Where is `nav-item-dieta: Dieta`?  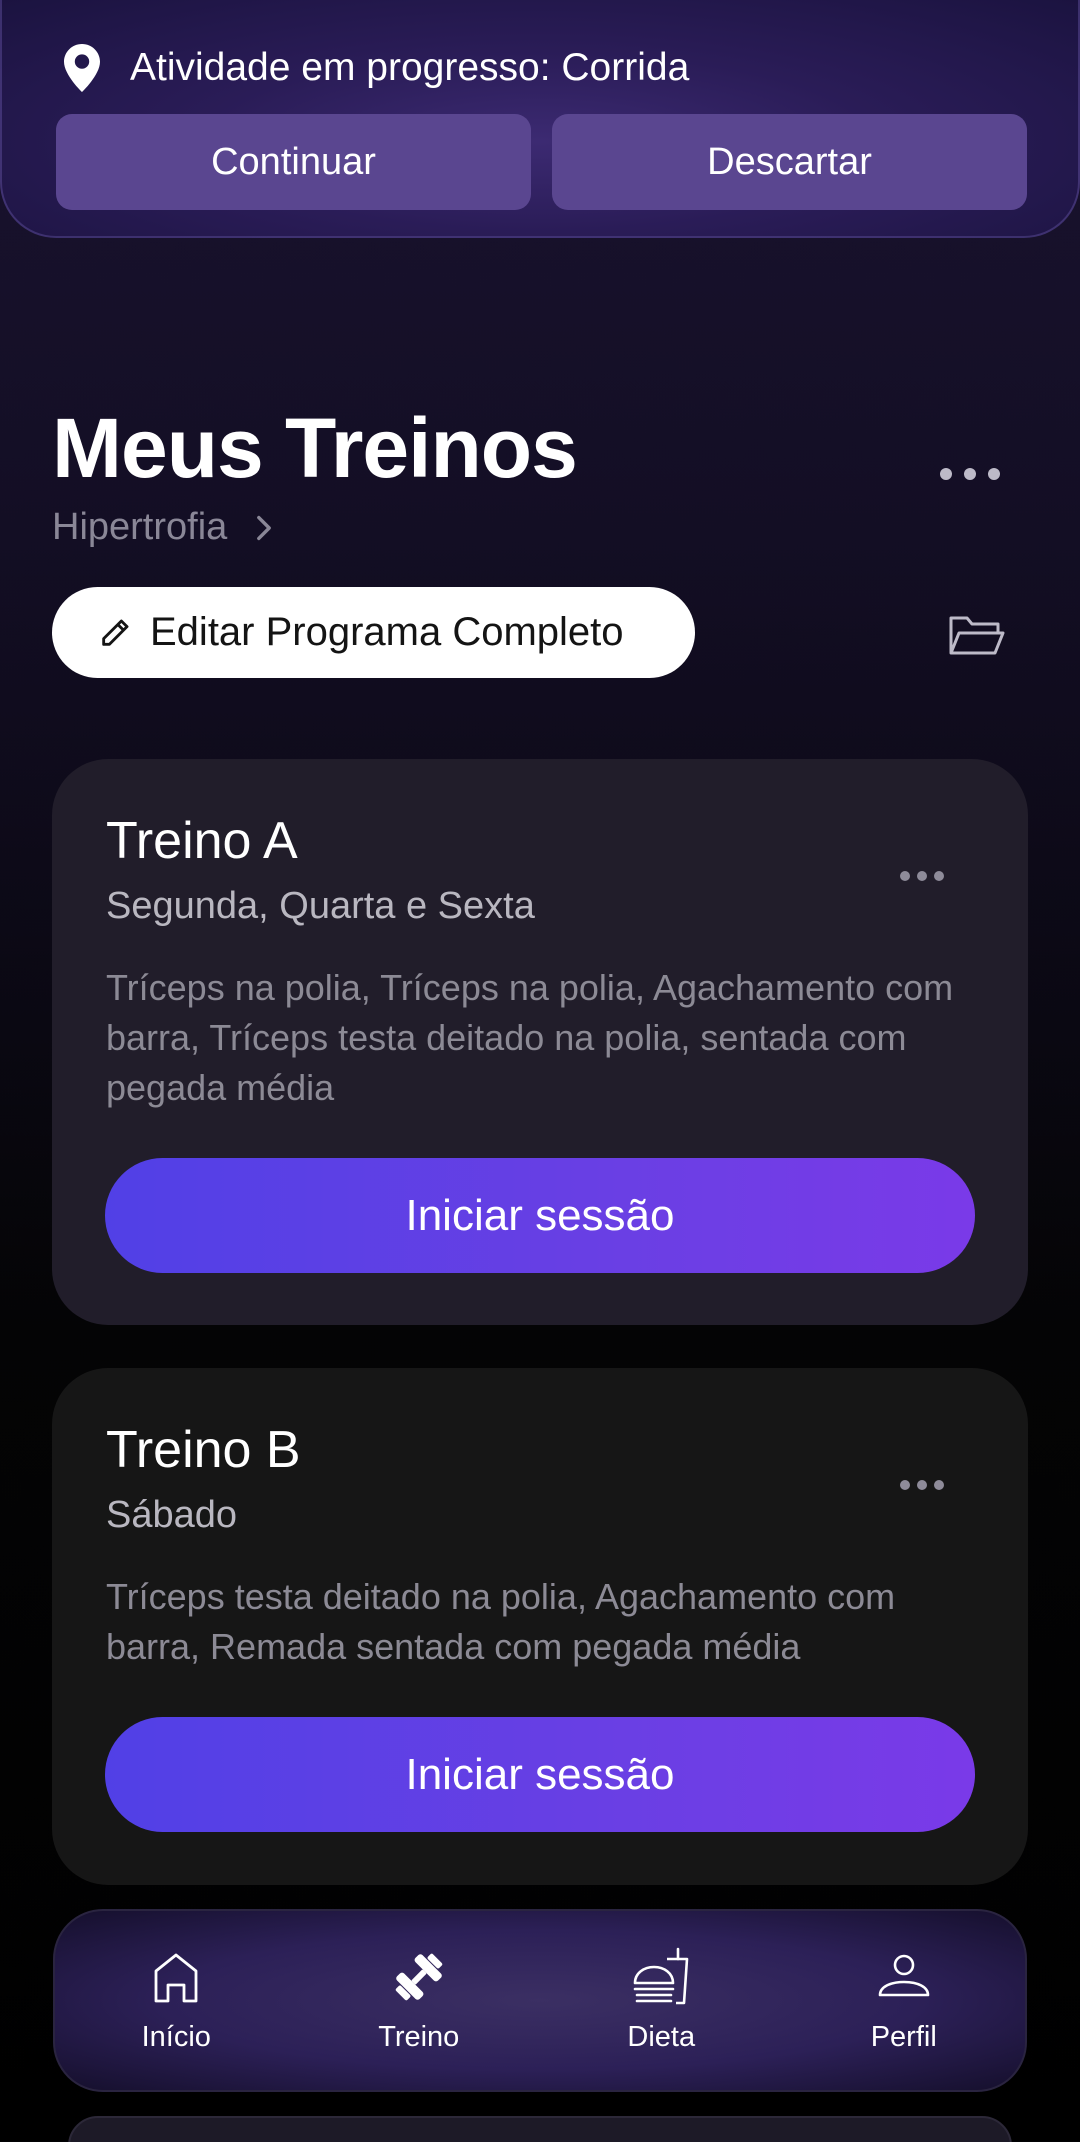
nav-item-dieta: Dieta is located at coordinates (661, 2000).